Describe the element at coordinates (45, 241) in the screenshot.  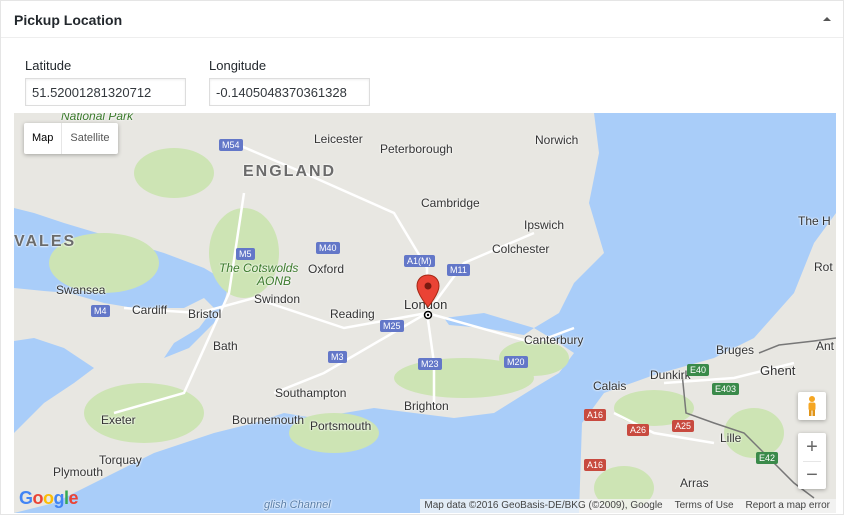
I see `map-label-wales: VALES` at that location.